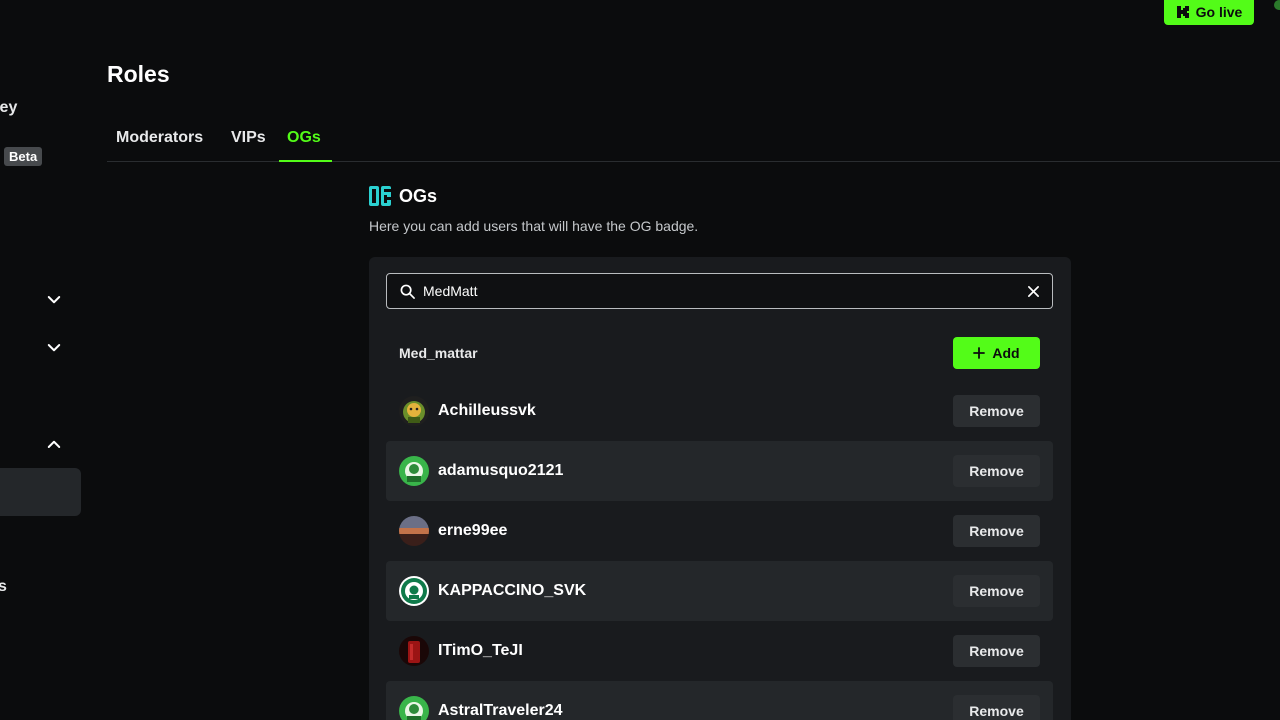 The image size is (1280, 720). What do you see at coordinates (54, 444) in the screenshot?
I see `chevron-up-icon` at bounding box center [54, 444].